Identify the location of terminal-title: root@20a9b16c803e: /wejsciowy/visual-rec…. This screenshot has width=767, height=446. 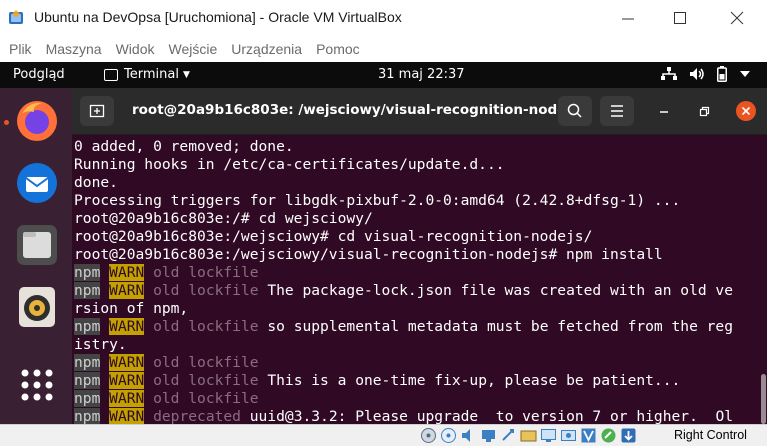
(356, 110).